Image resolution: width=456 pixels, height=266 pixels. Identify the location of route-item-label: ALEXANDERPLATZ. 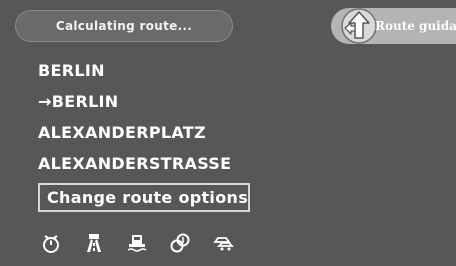
(122, 132).